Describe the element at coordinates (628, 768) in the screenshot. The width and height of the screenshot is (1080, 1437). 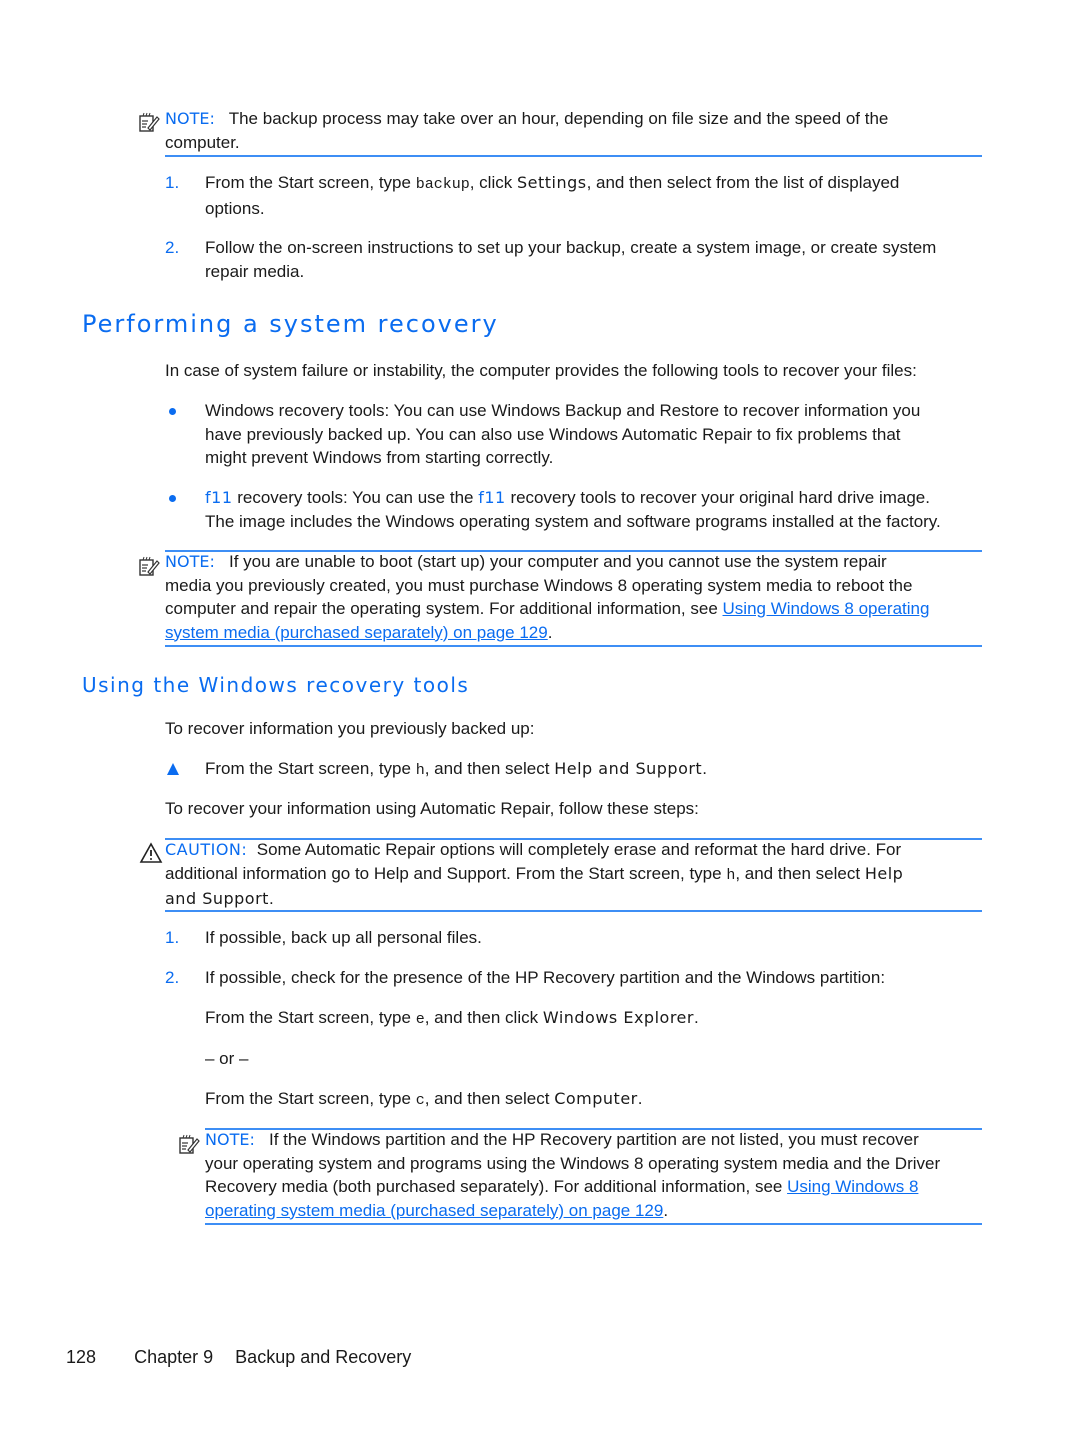
I see `ui-help-and-support: Help and Support` at that location.